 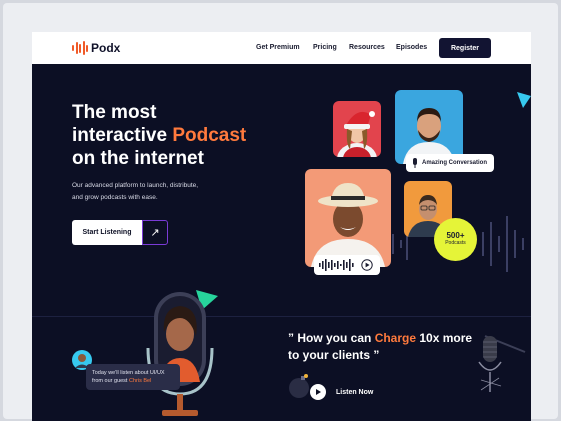 I want to click on woman-santa-hat-avatar, so click(x=357, y=134).